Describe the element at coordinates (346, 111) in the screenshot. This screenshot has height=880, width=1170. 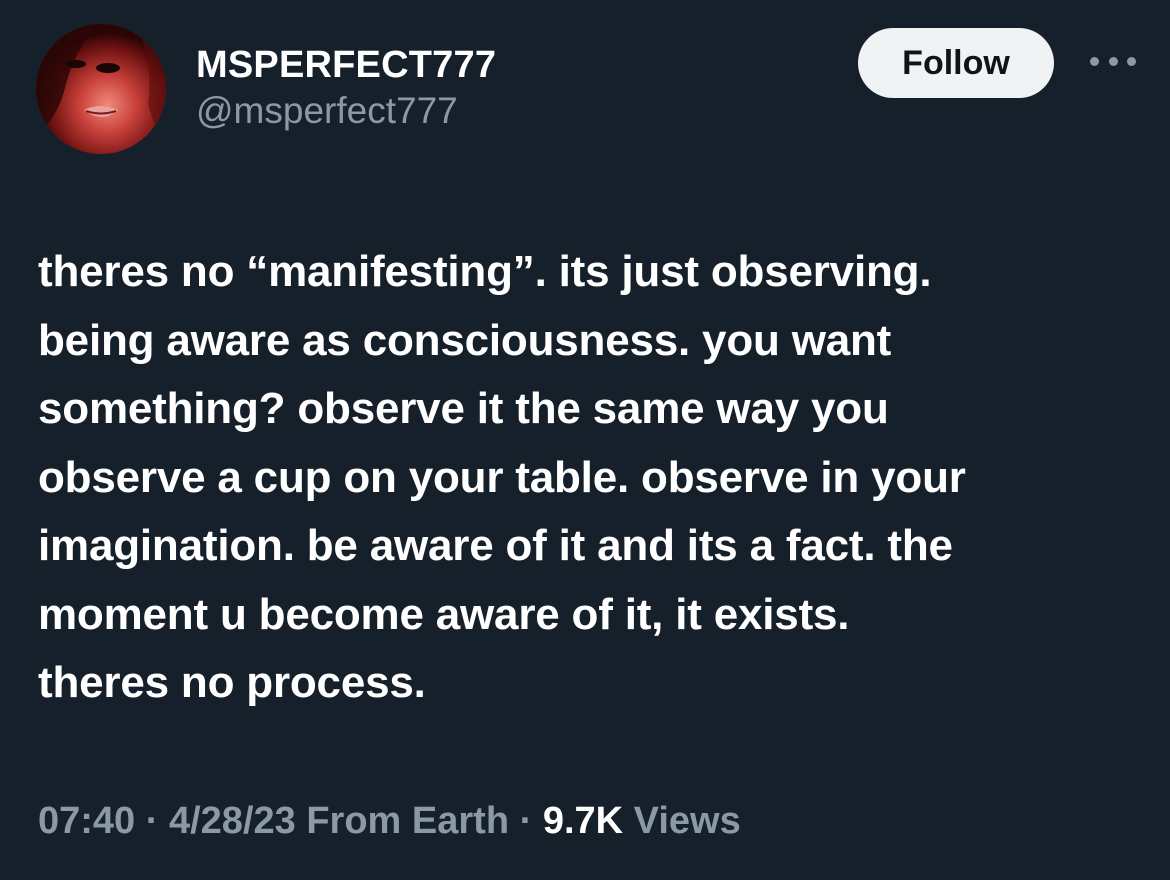
I see `user-handle: @msperfect777` at that location.